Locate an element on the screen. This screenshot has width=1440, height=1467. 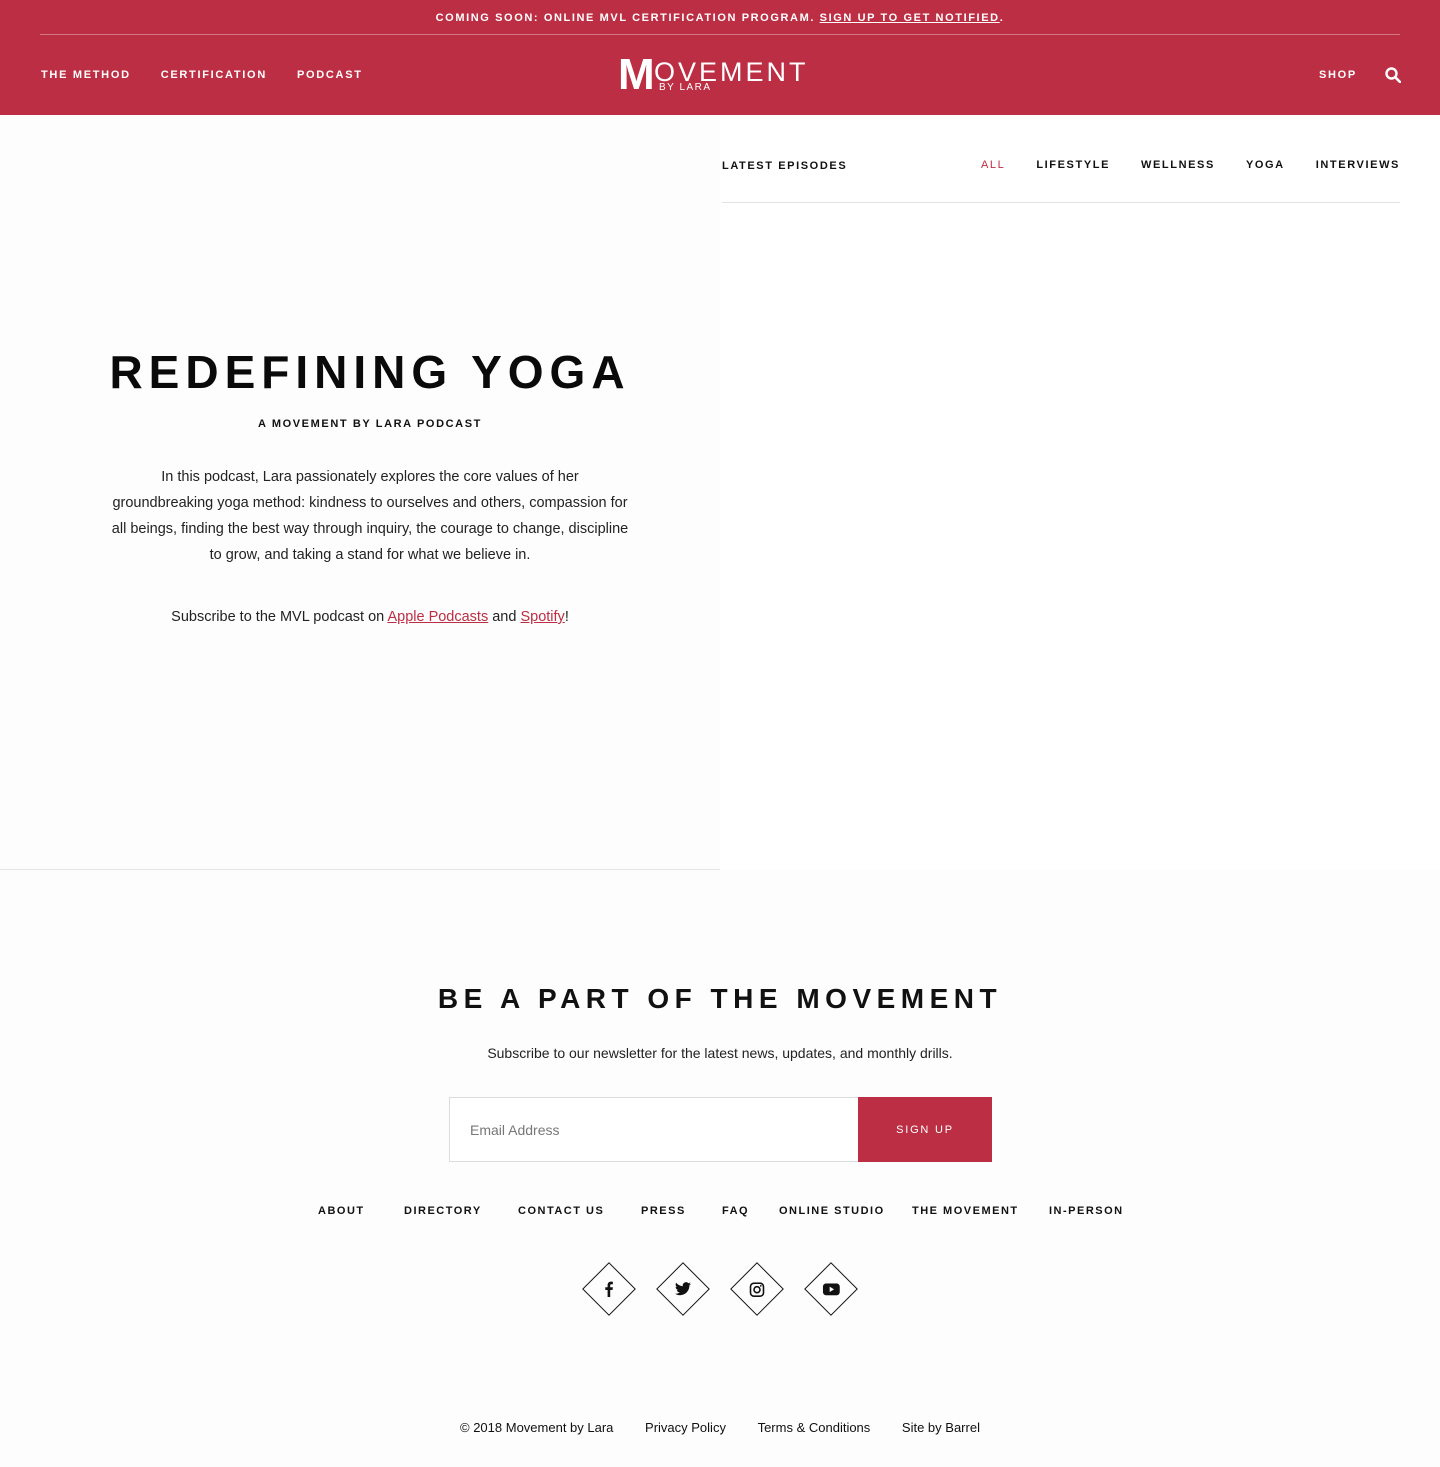
facebook-icon is located at coordinates (609, 1289).